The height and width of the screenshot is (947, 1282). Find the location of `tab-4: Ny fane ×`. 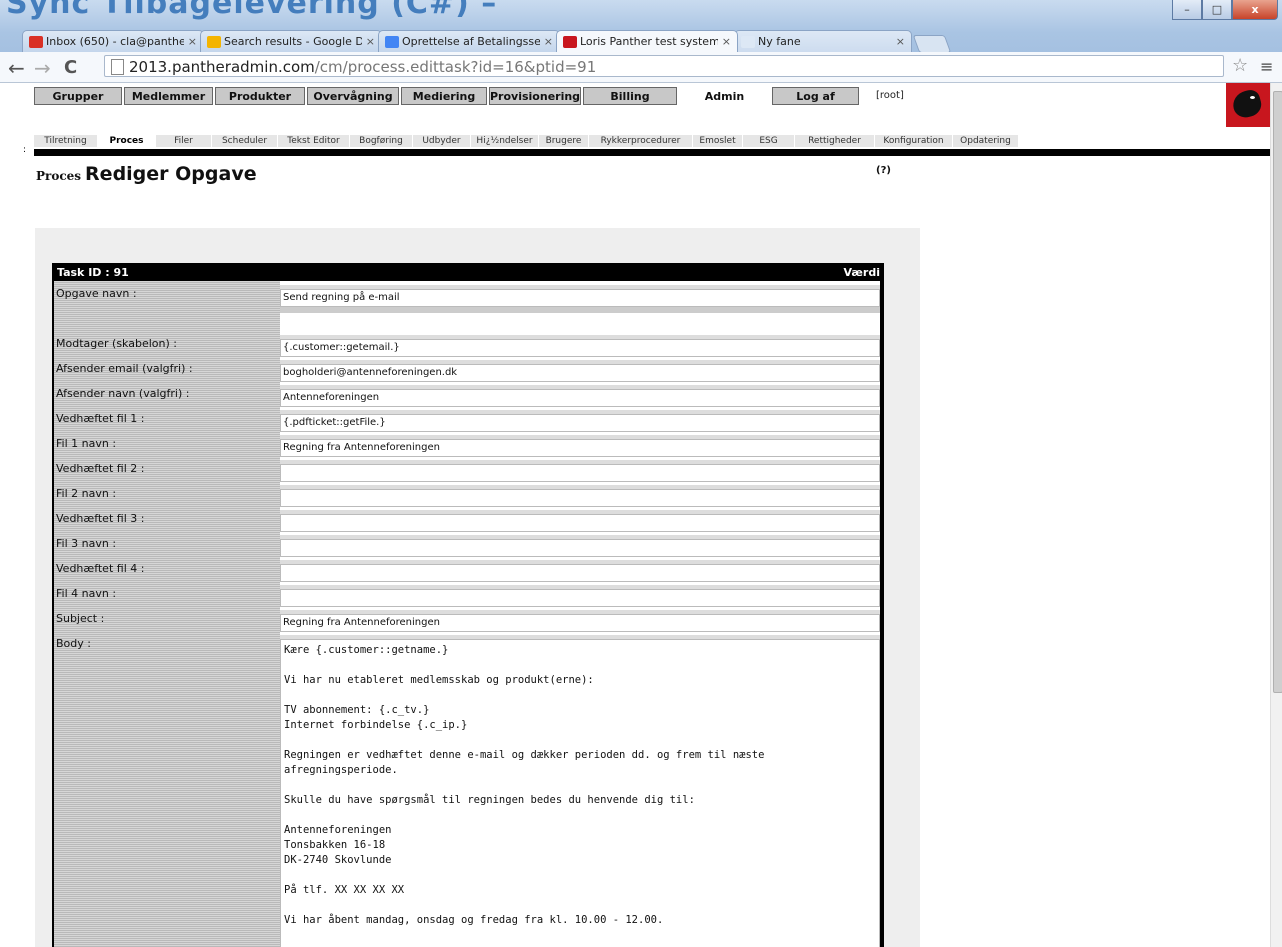

tab-4: Ny fane × is located at coordinates (823, 41).